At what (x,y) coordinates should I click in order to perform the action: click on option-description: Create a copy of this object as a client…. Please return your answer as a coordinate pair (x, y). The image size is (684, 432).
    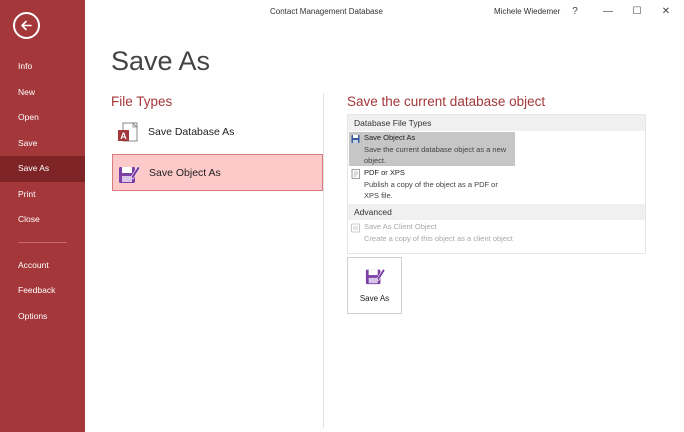
    Looking at the image, I should click on (438, 238).